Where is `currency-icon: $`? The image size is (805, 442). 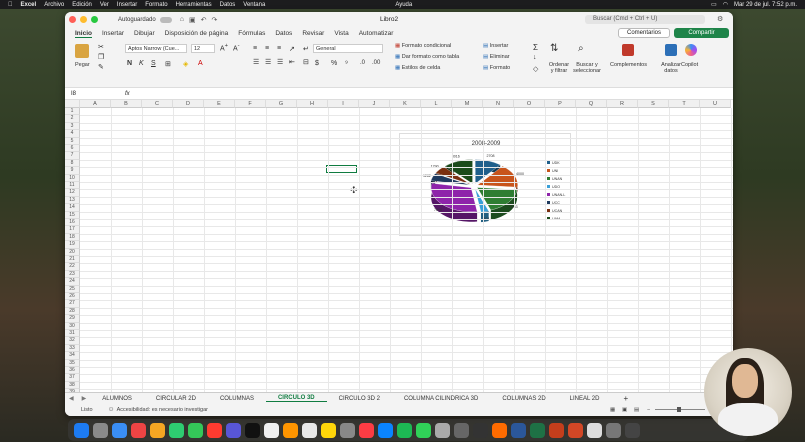
currency-icon: $ is located at coordinates (317, 63).